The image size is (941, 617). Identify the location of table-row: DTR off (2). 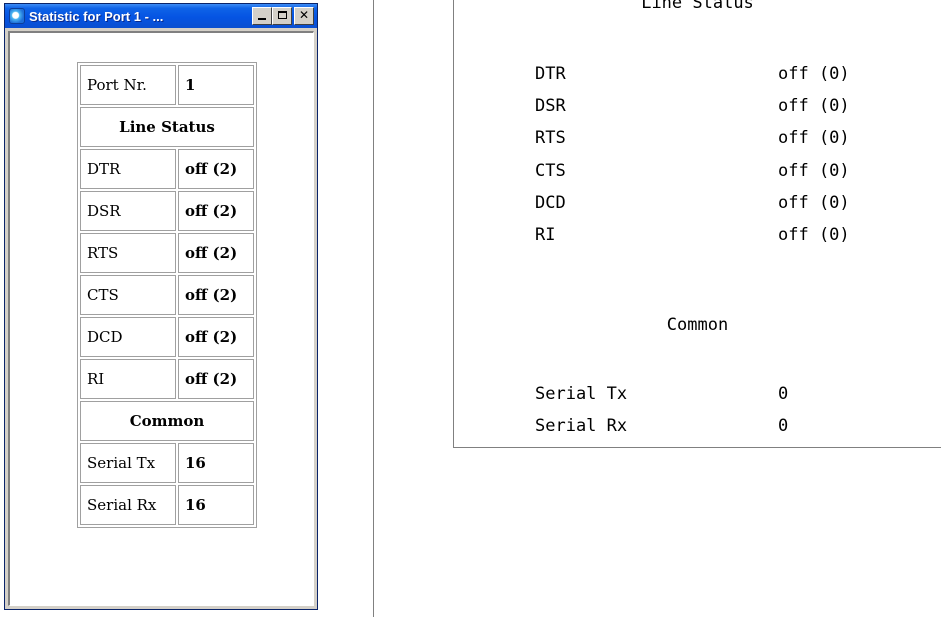
(167, 169).